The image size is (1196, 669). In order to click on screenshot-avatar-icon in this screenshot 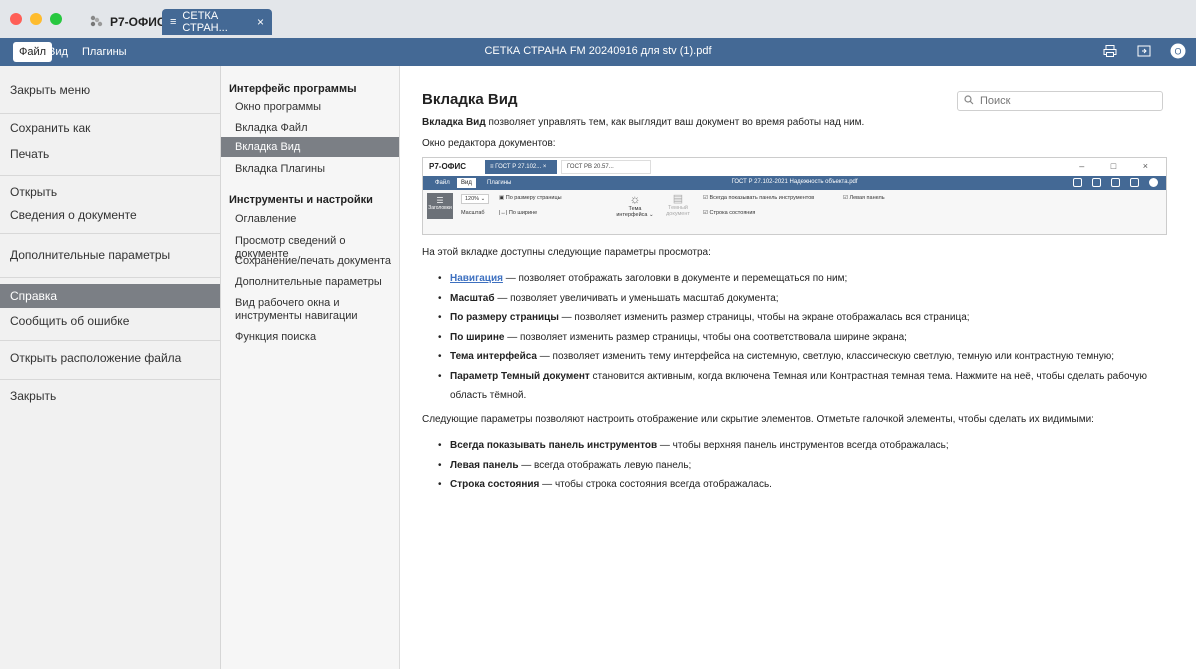, I will do `click(1153, 182)`.